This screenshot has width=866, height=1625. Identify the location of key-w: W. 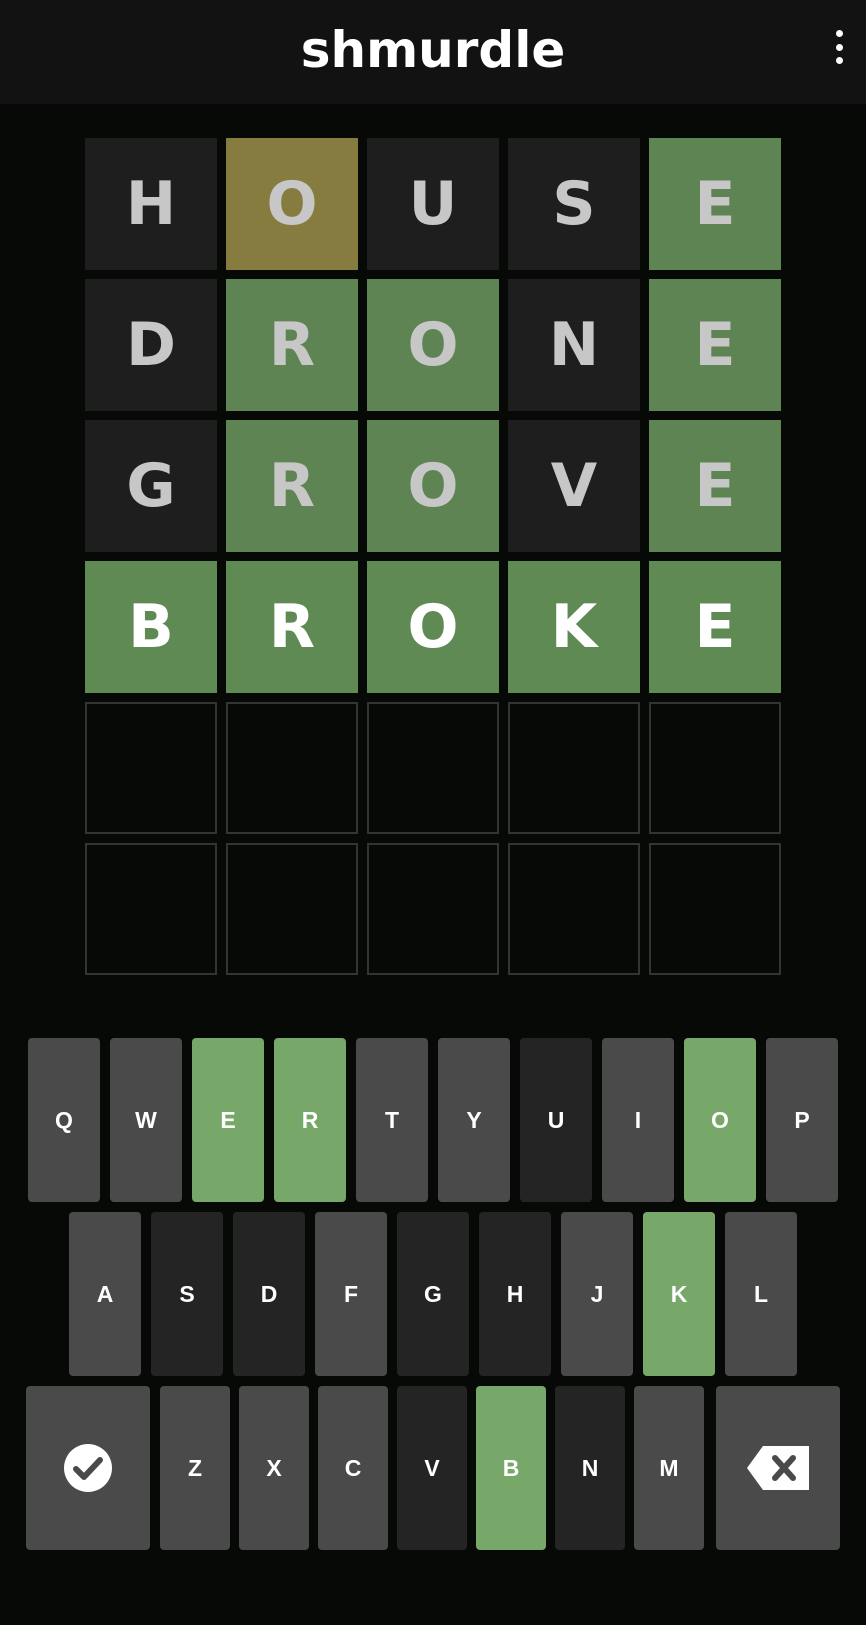
(146, 1120).